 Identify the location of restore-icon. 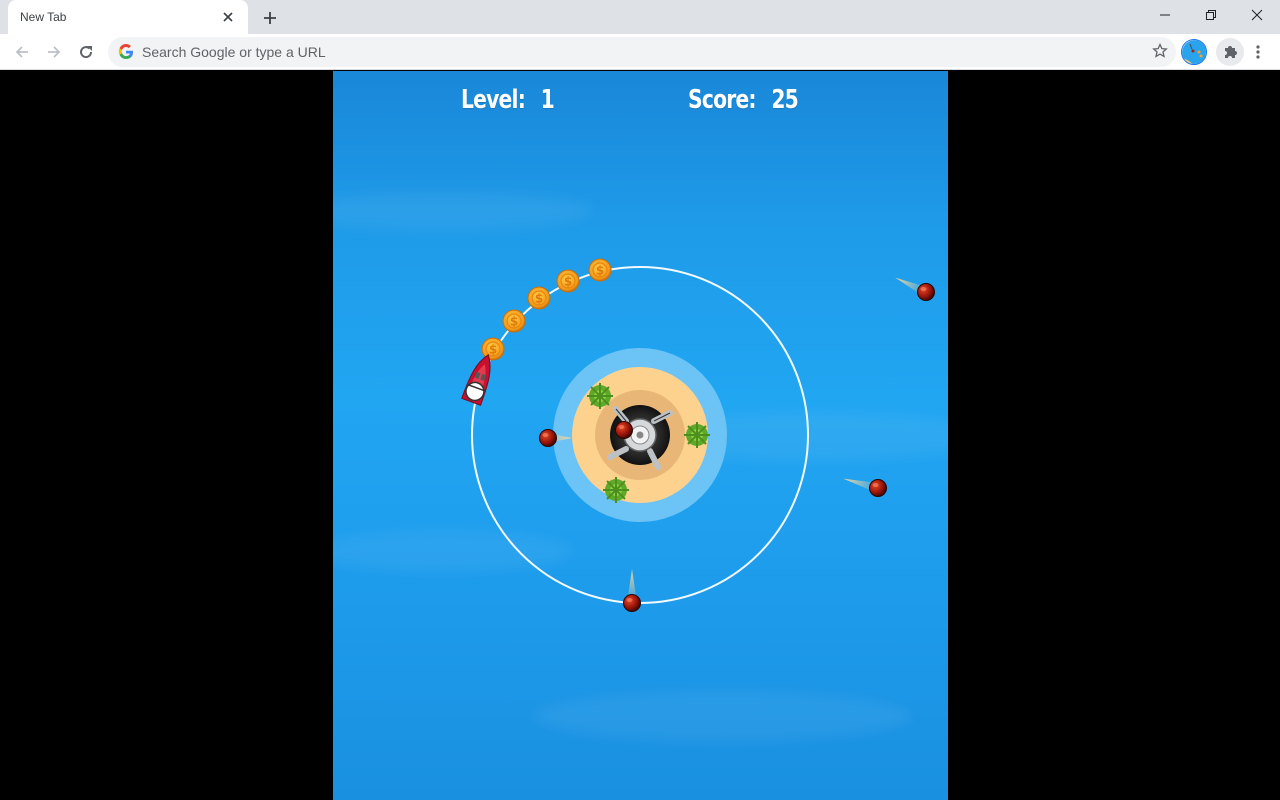
(1211, 15).